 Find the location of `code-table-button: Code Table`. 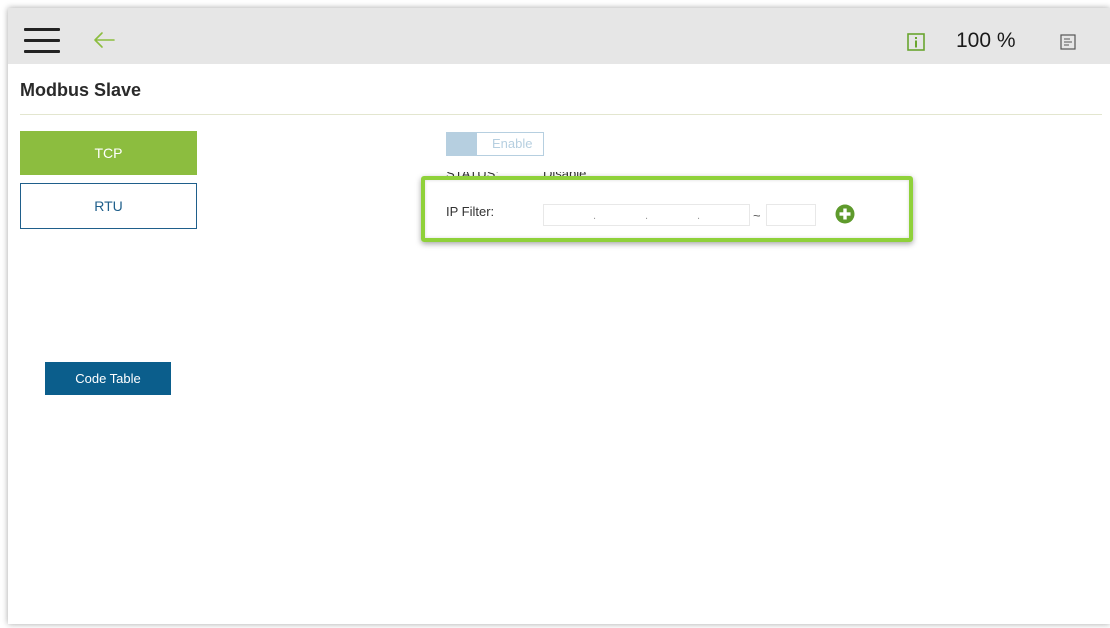

code-table-button: Code Table is located at coordinates (108, 378).